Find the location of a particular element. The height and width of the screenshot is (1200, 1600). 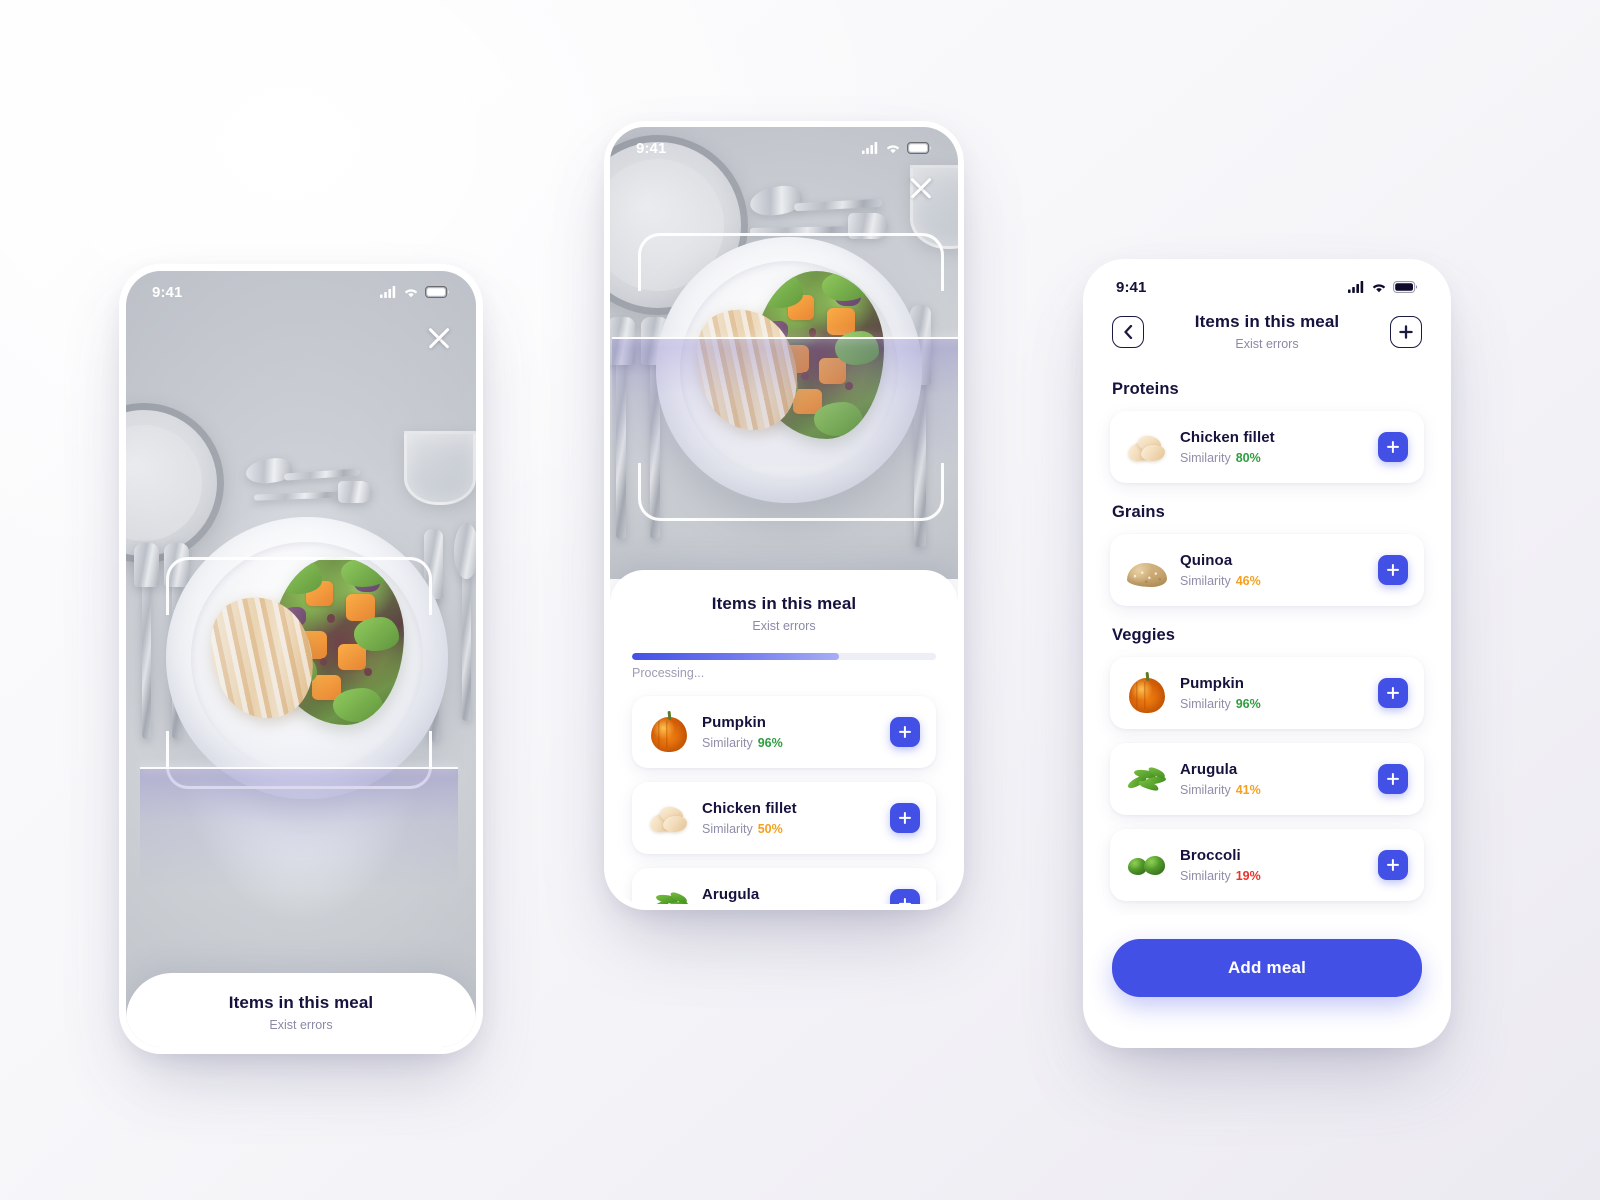

header-titles: Items in this meal Exist errors is located at coordinates (1267, 331).